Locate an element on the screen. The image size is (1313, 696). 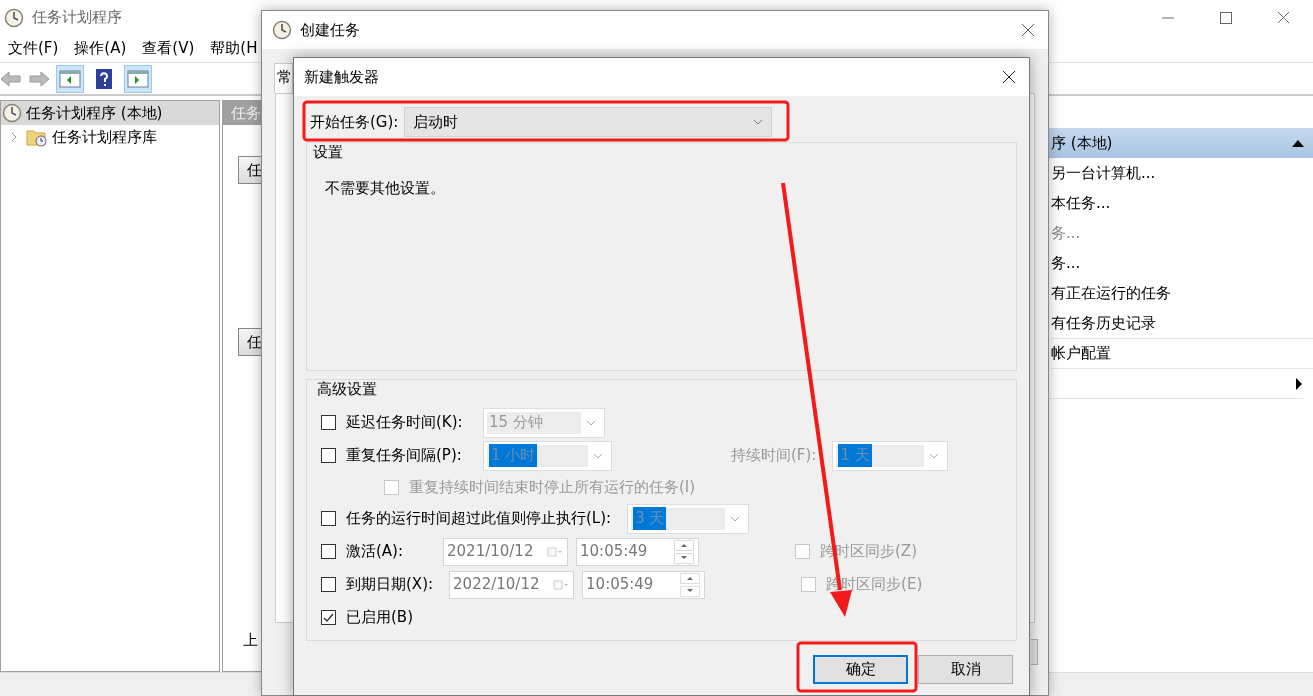
group-title: 高级设置 is located at coordinates (347, 389).